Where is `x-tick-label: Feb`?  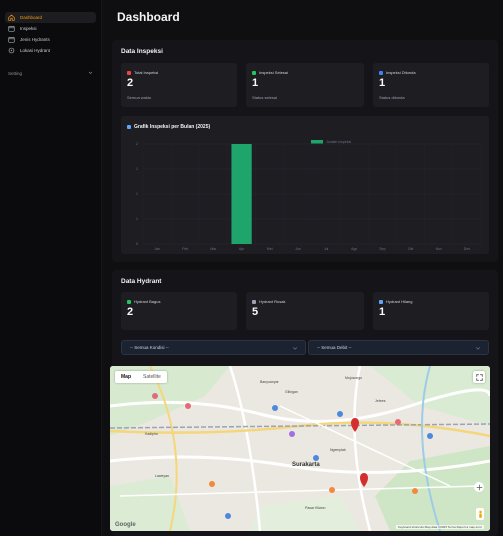 x-tick-label: Feb is located at coordinates (185, 249).